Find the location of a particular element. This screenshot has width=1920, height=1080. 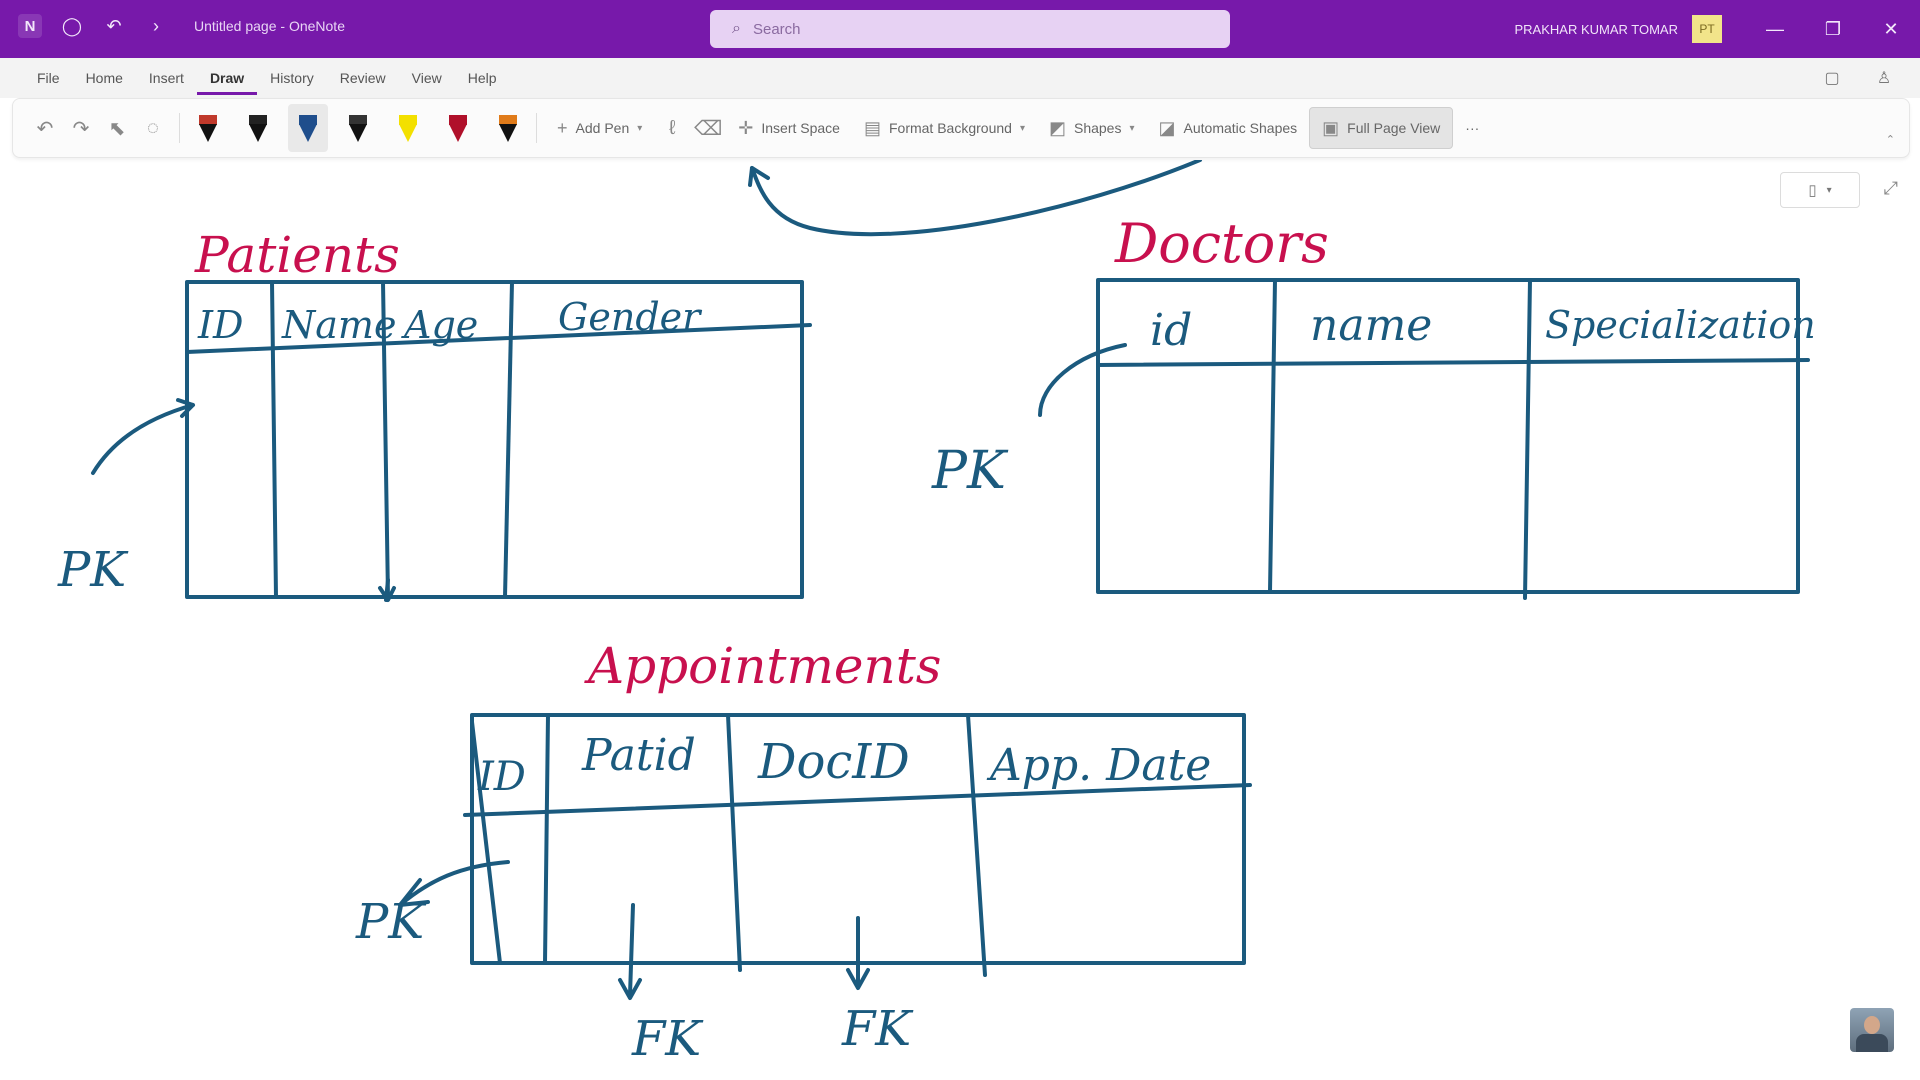

tab-file: File is located at coordinates (48, 80).